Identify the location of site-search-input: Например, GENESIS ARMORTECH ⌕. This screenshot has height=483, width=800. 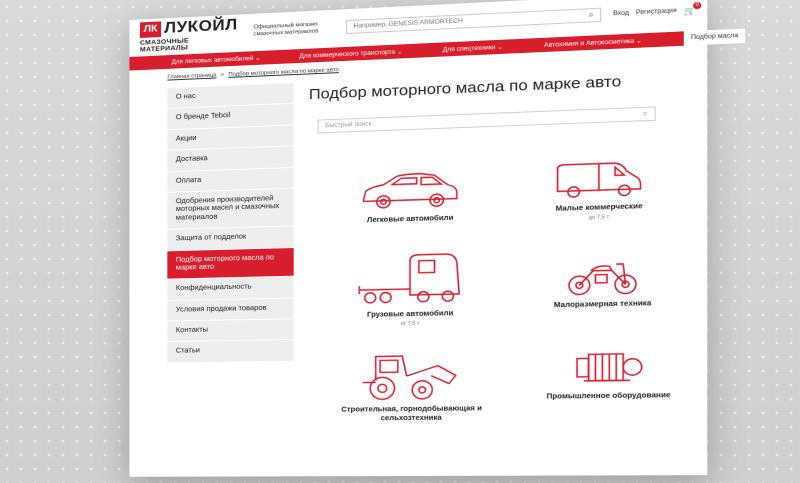
(474, 21).